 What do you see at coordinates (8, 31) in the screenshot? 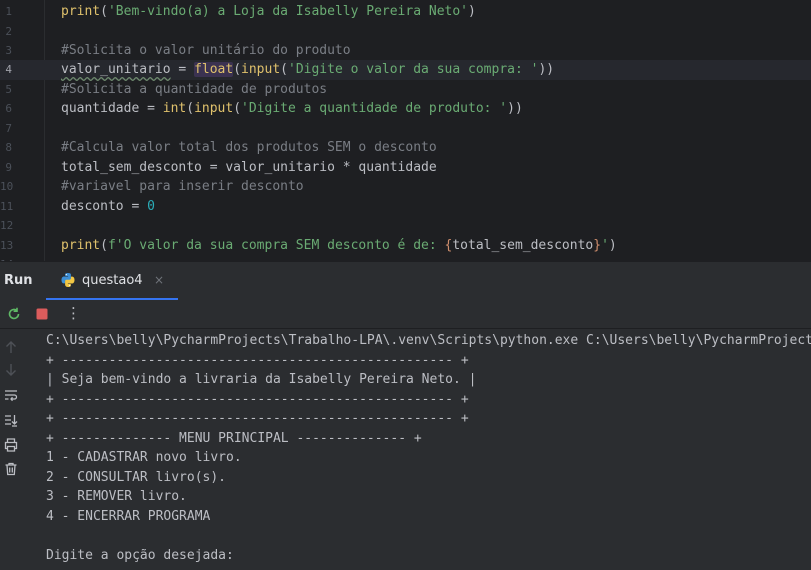
I see `line-number: 2` at bounding box center [8, 31].